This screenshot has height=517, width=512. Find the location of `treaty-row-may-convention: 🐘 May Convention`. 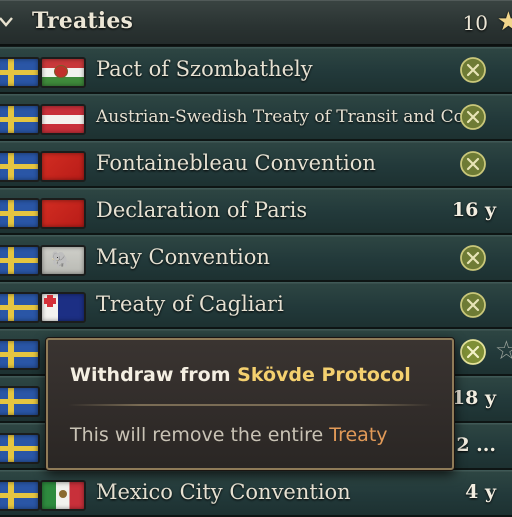

treaty-row-may-convention: 🐘 May Convention is located at coordinates (256, 258).